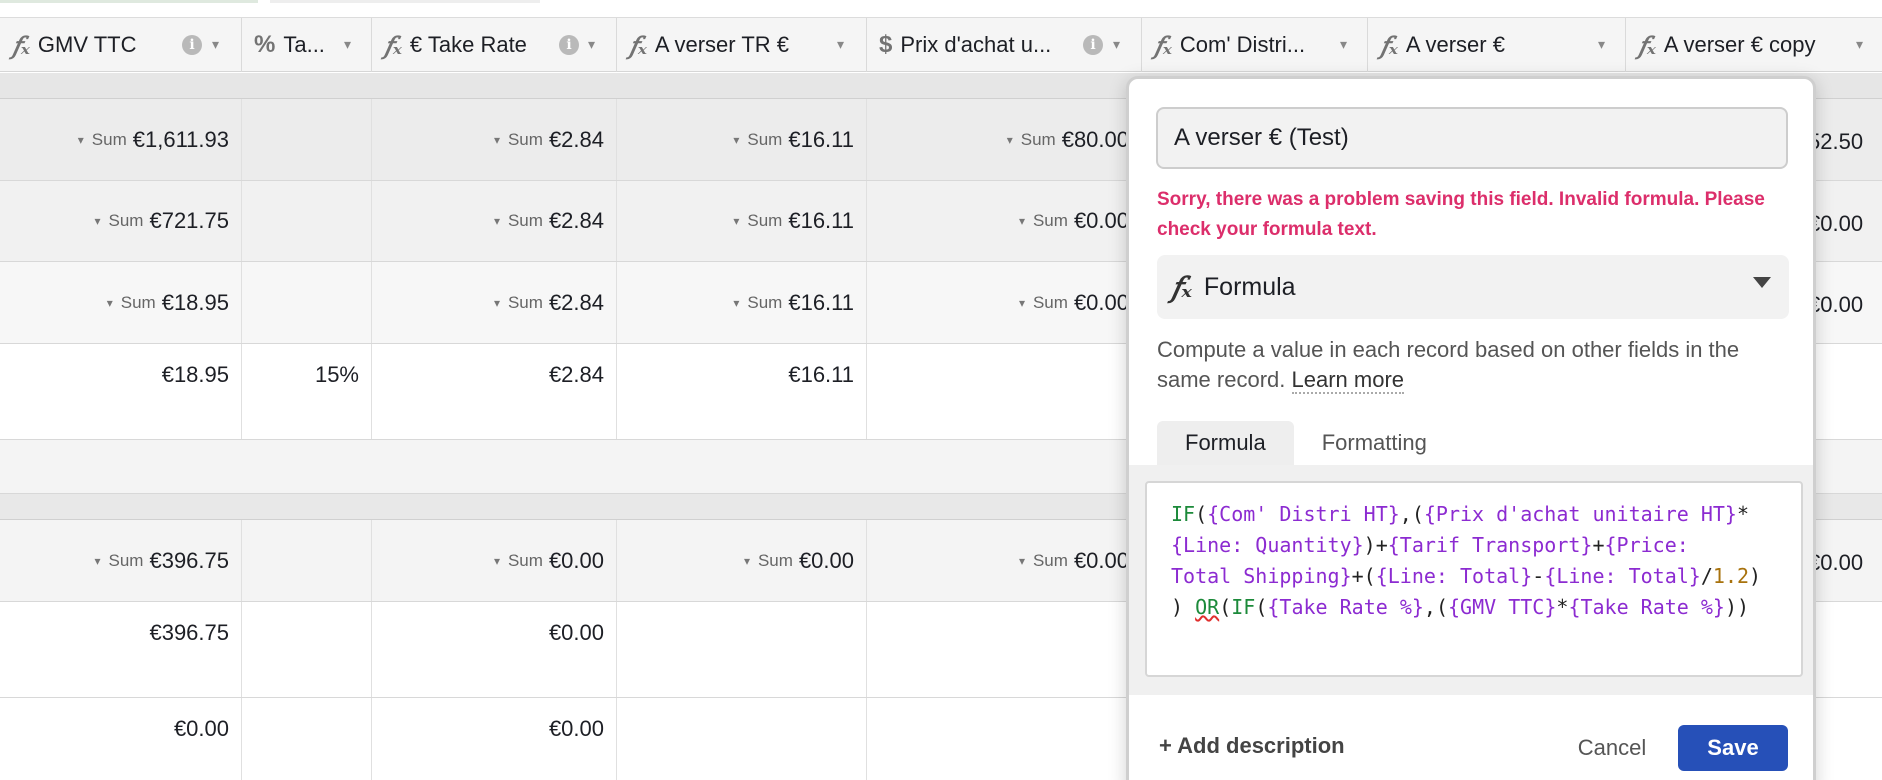 This screenshot has height=780, width=1882. I want to click on column-header-take-rate-percent: % Ta... ▾, so click(307, 45).